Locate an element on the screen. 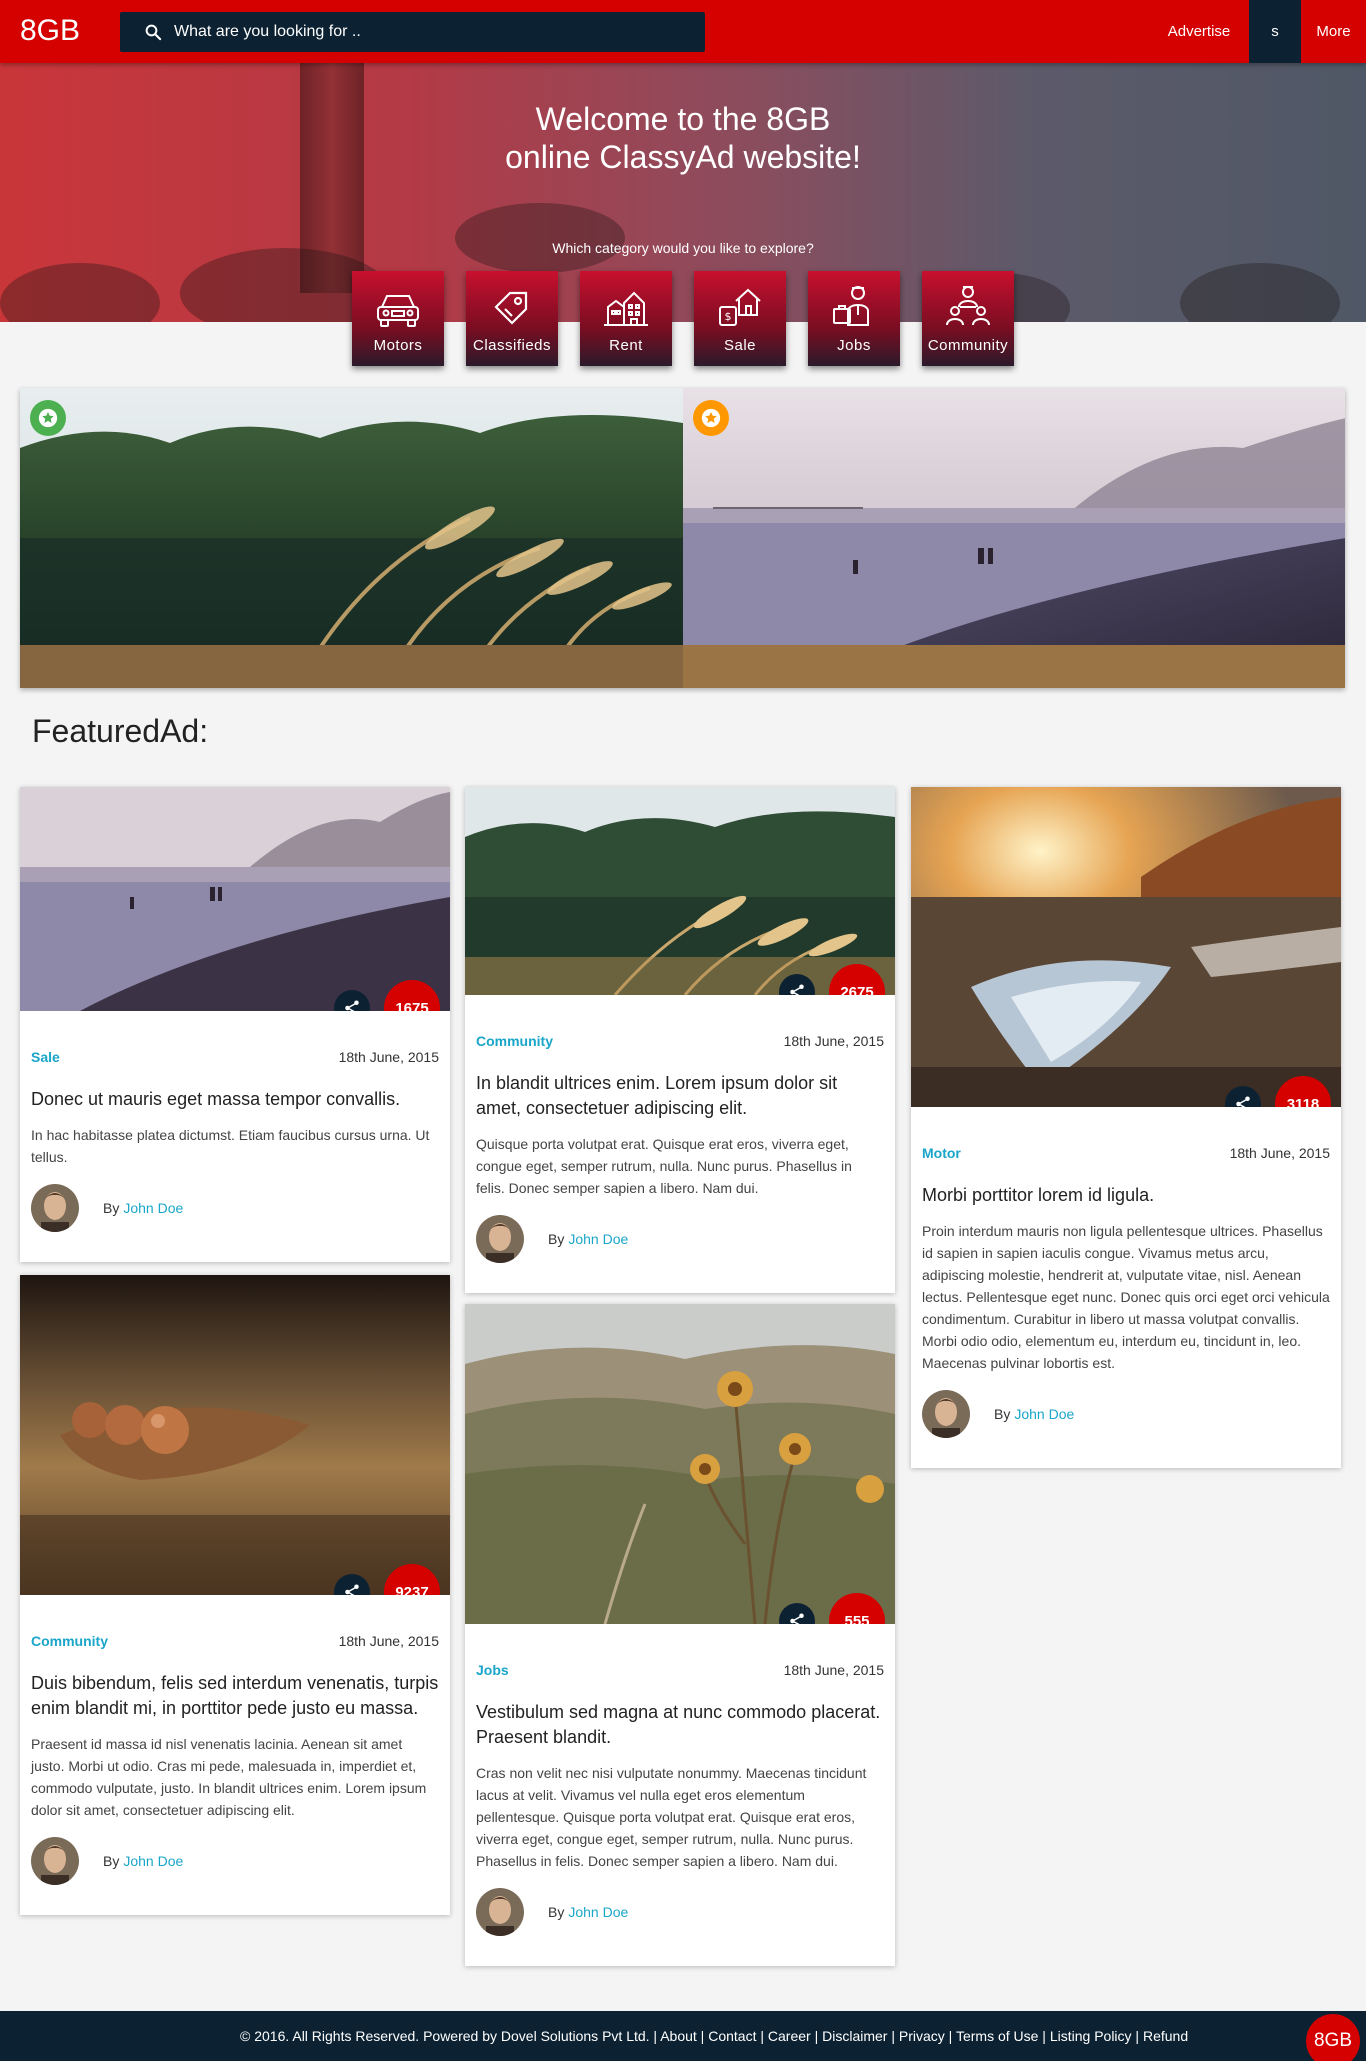  footer-link-privacy: Privacy is located at coordinates (922, 2036).